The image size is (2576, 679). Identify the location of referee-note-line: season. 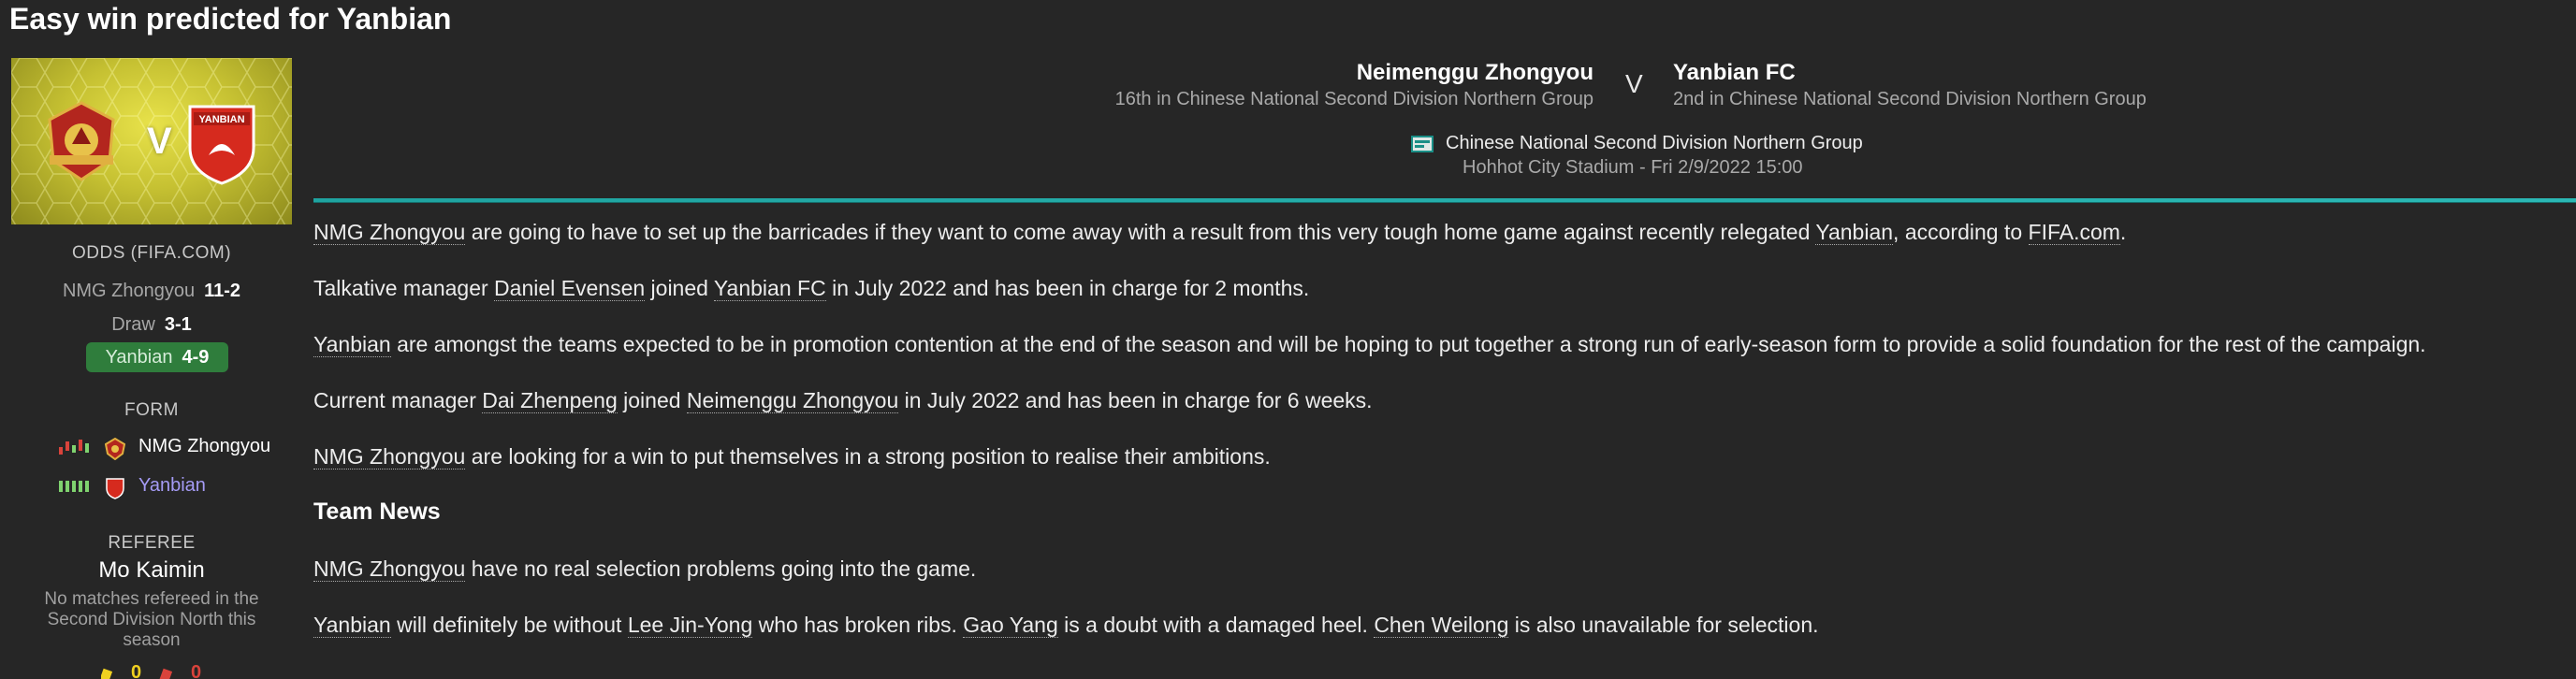
(152, 640).